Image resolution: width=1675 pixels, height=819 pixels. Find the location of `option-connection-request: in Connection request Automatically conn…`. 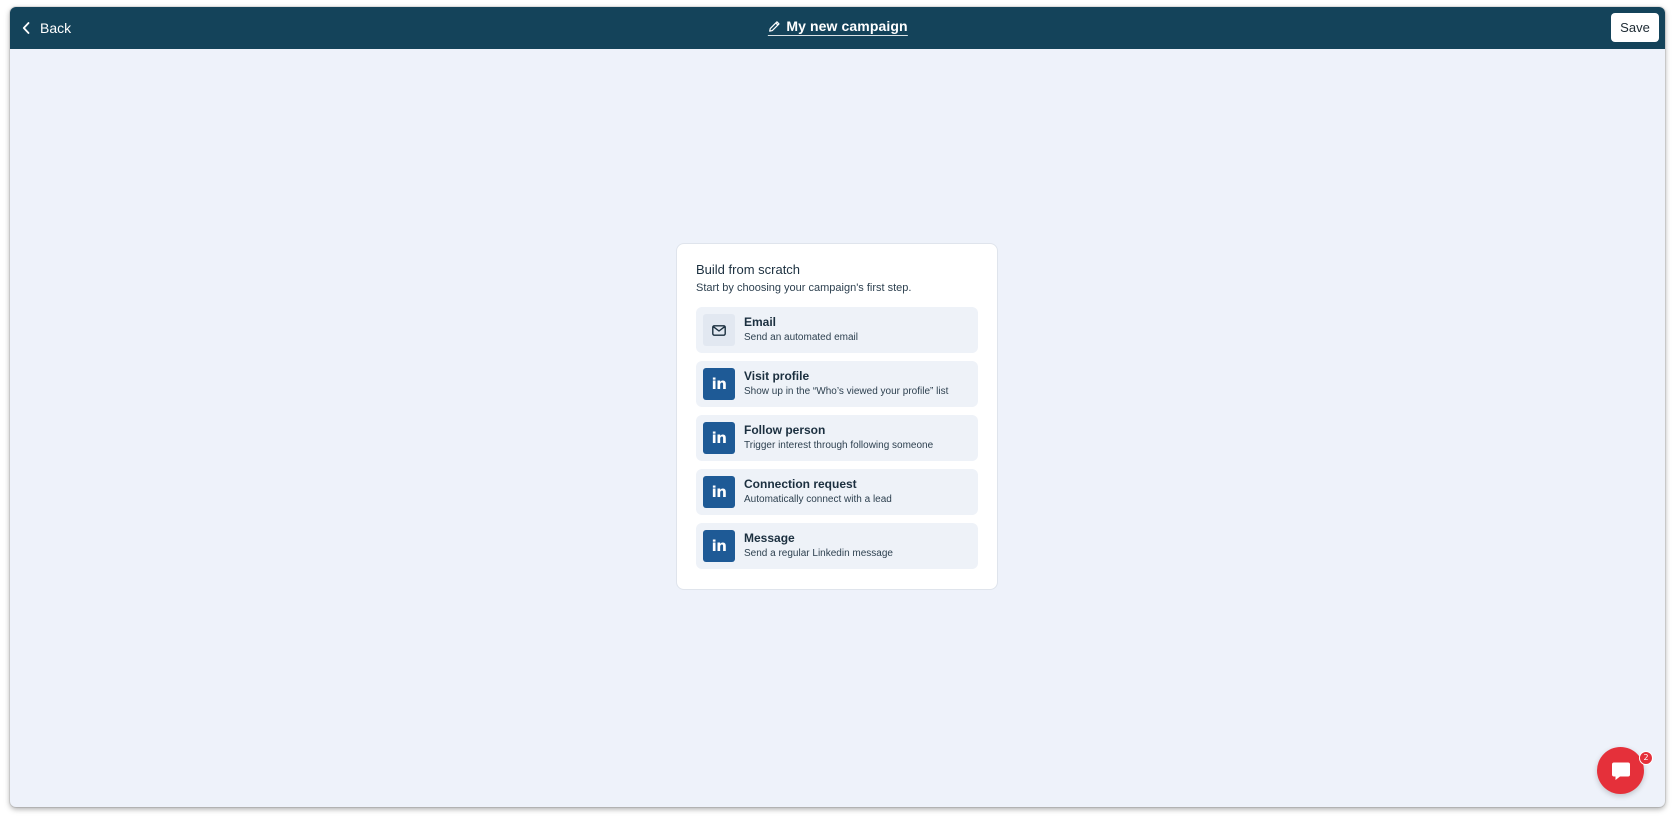

option-connection-request: in Connection request Automatically conn… is located at coordinates (837, 492).